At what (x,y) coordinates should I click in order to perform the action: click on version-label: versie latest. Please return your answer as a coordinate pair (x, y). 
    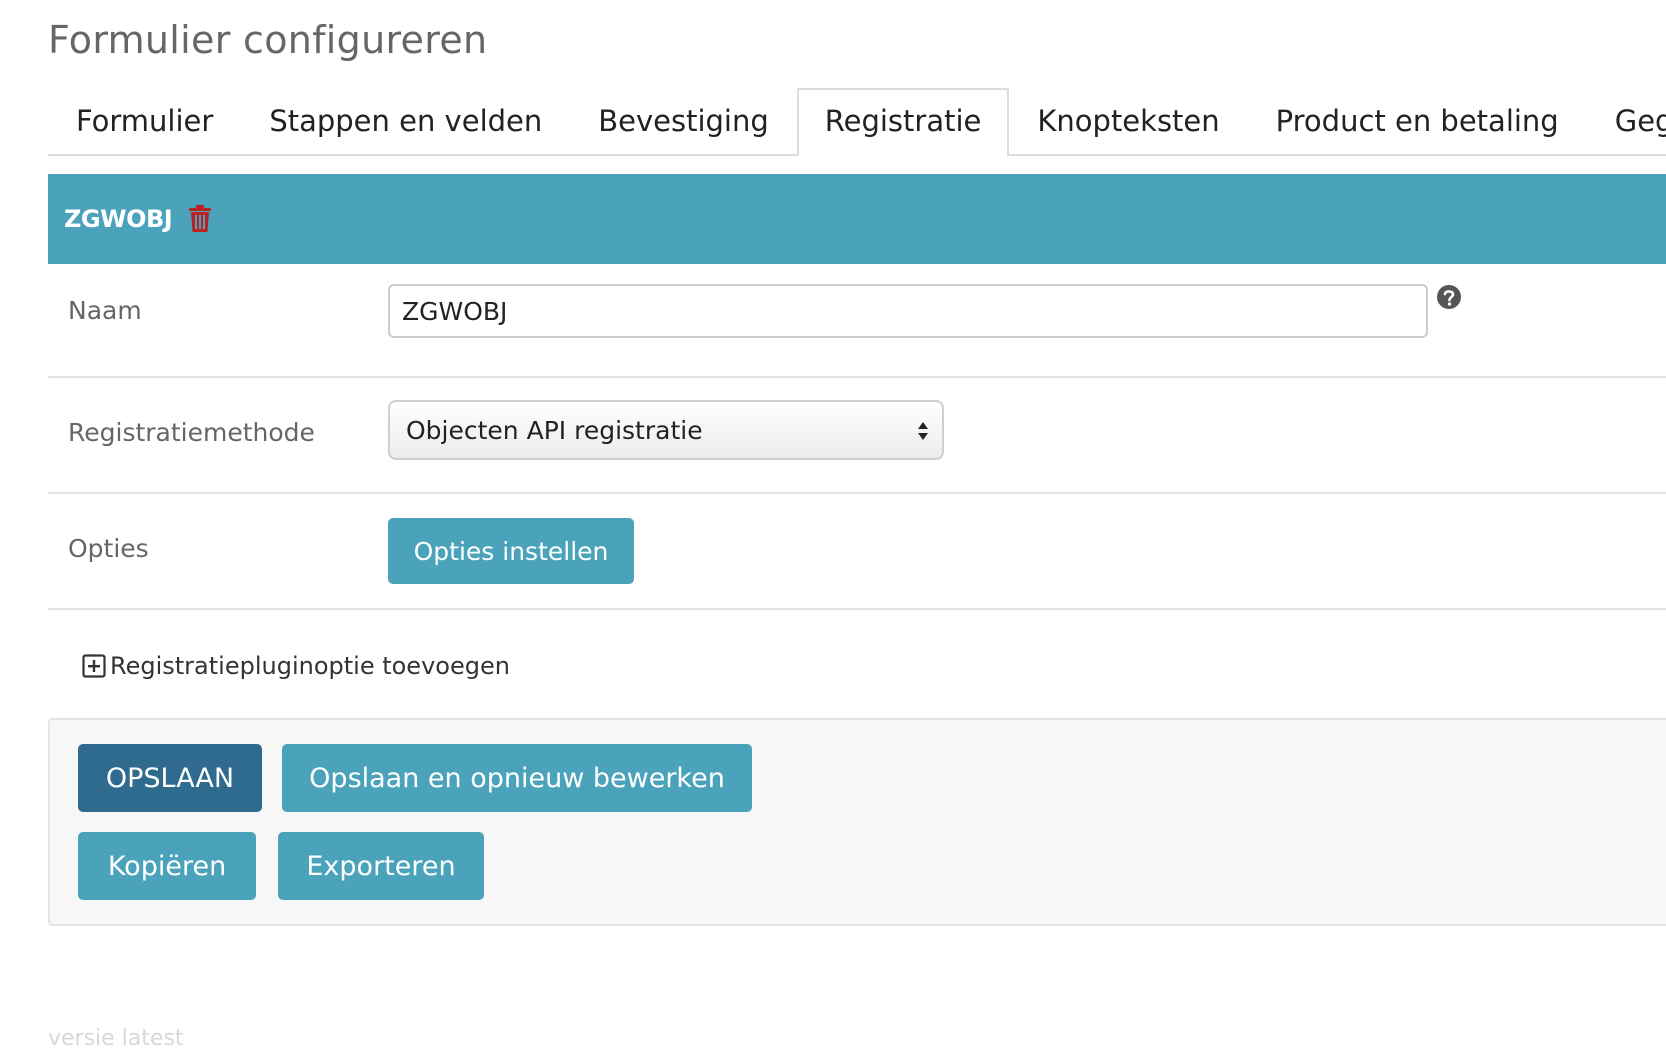
    Looking at the image, I should click on (116, 1038).